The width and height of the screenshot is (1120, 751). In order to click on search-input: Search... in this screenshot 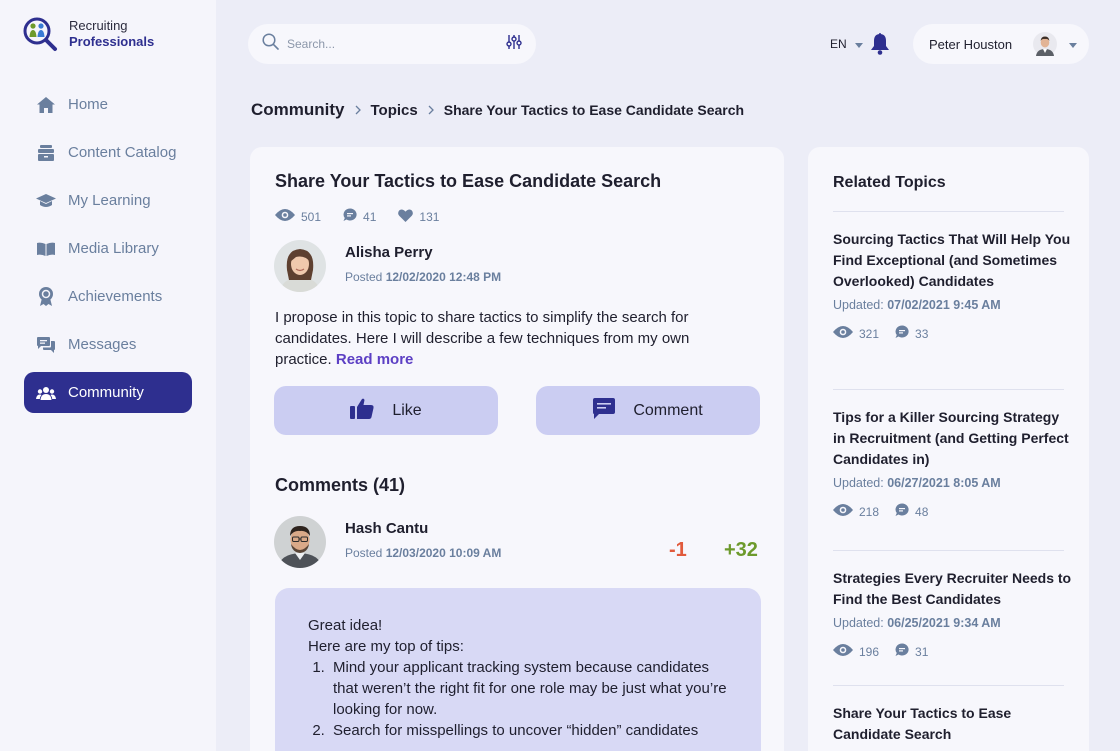, I will do `click(396, 44)`.